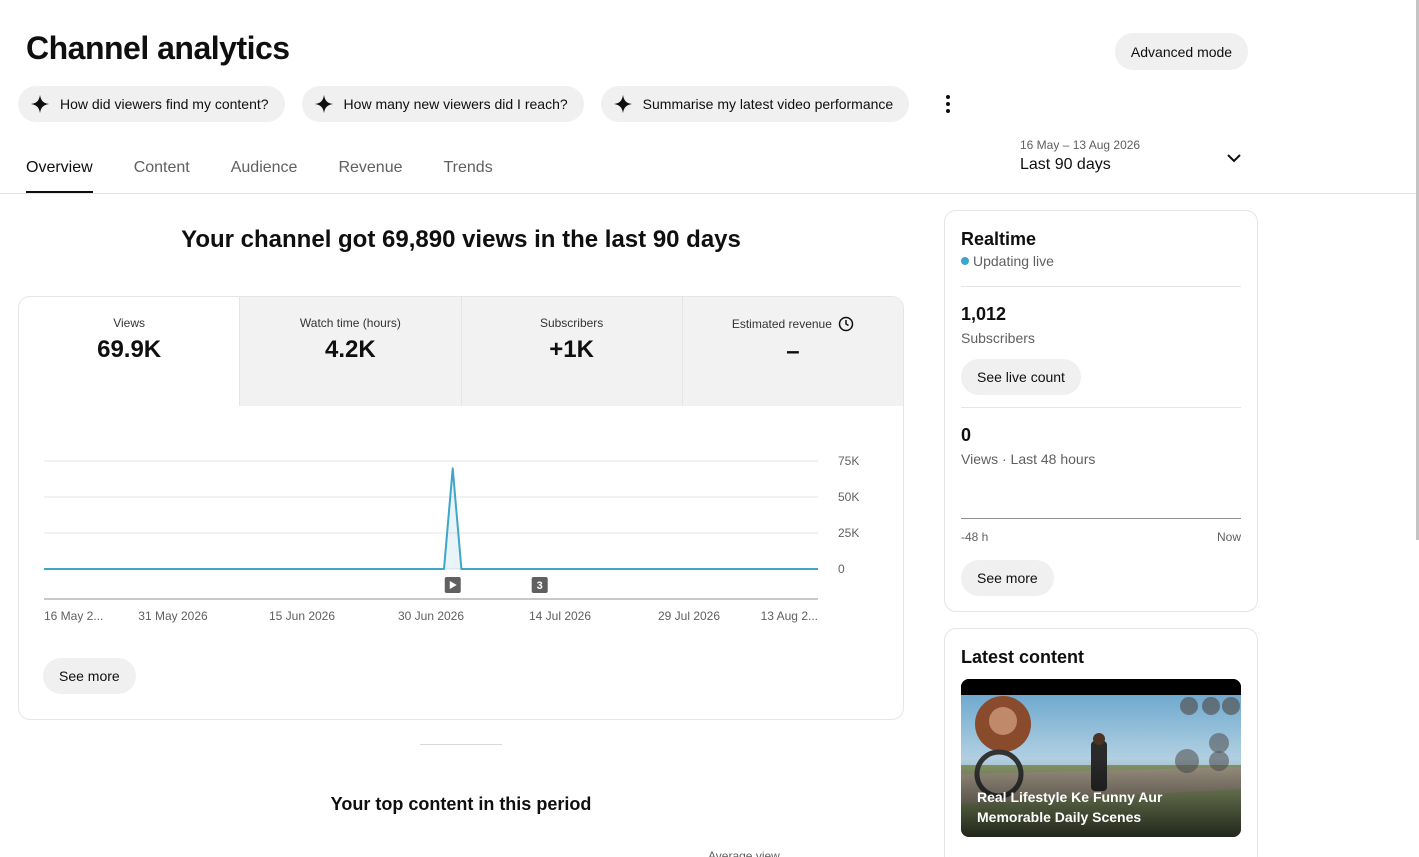 This screenshot has height=857, width=1419. Describe the element at coordinates (461, 804) in the screenshot. I see `top-content-title: Your top content in this period` at that location.